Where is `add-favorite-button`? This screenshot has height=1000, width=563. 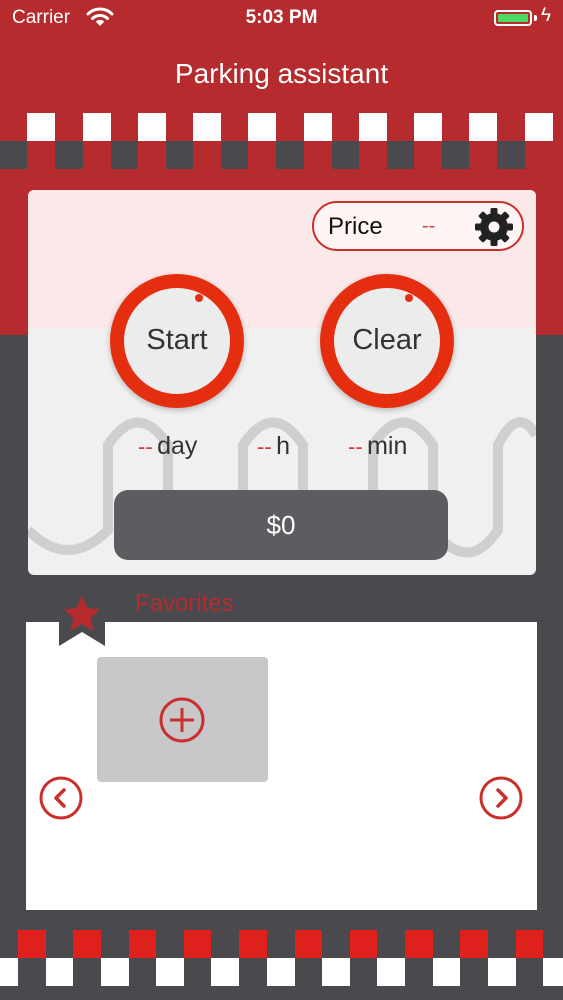
add-favorite-button is located at coordinates (182, 719).